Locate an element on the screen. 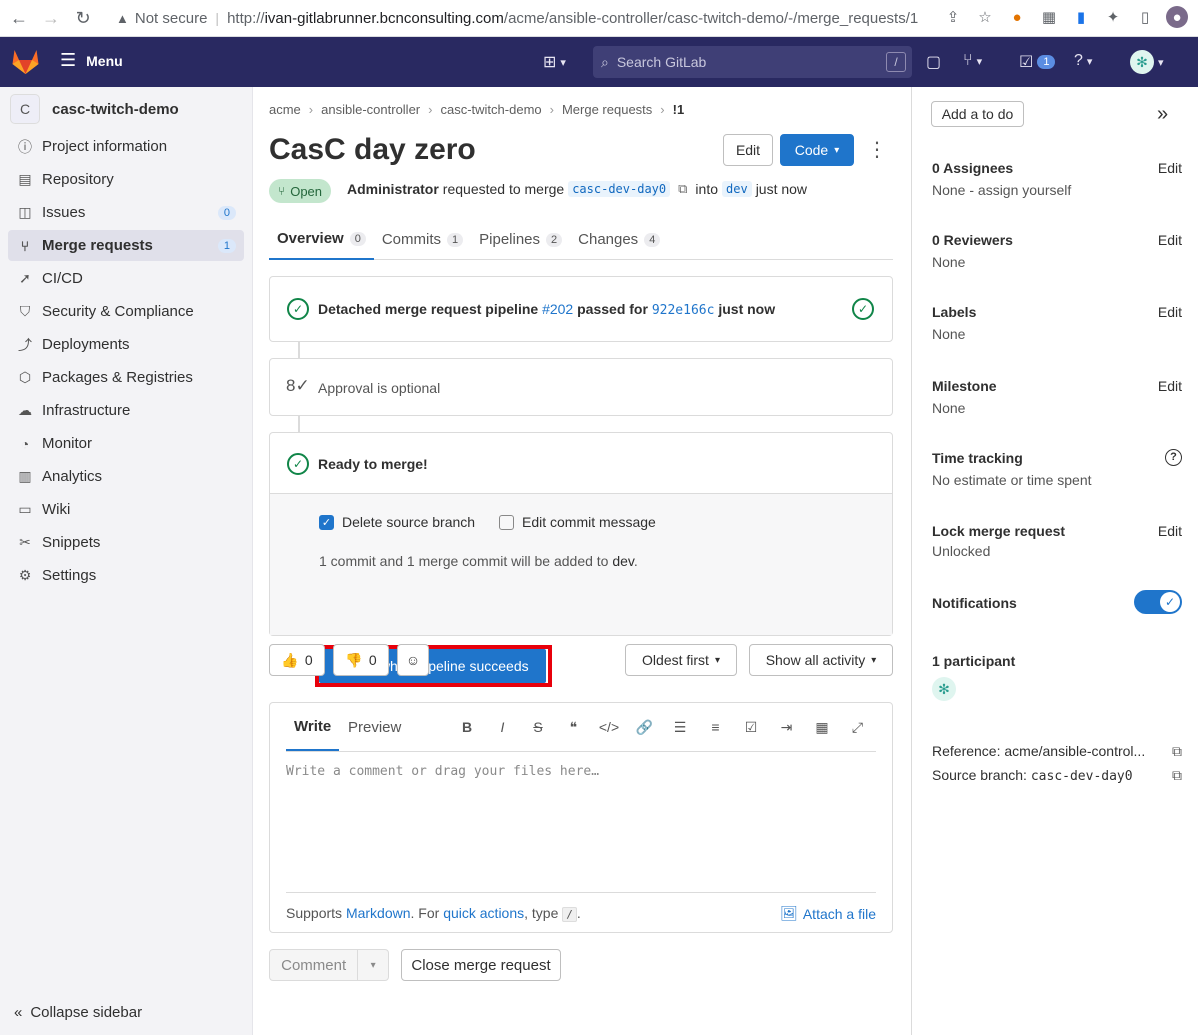 This screenshot has width=1198, height=1035. table-icon: ▦ is located at coordinates (822, 727).